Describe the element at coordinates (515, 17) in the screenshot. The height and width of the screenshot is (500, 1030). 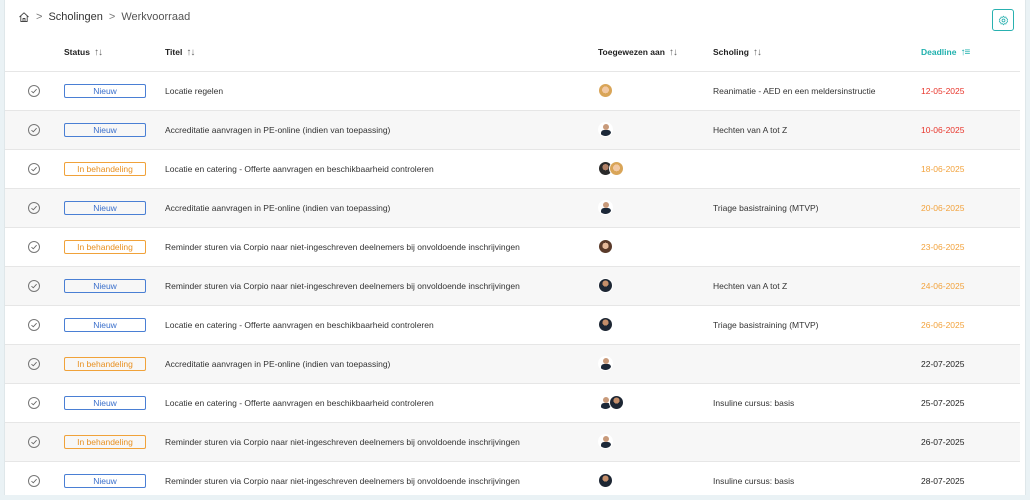
I see `topbar: > Scholingen > Werkvoorraad` at that location.